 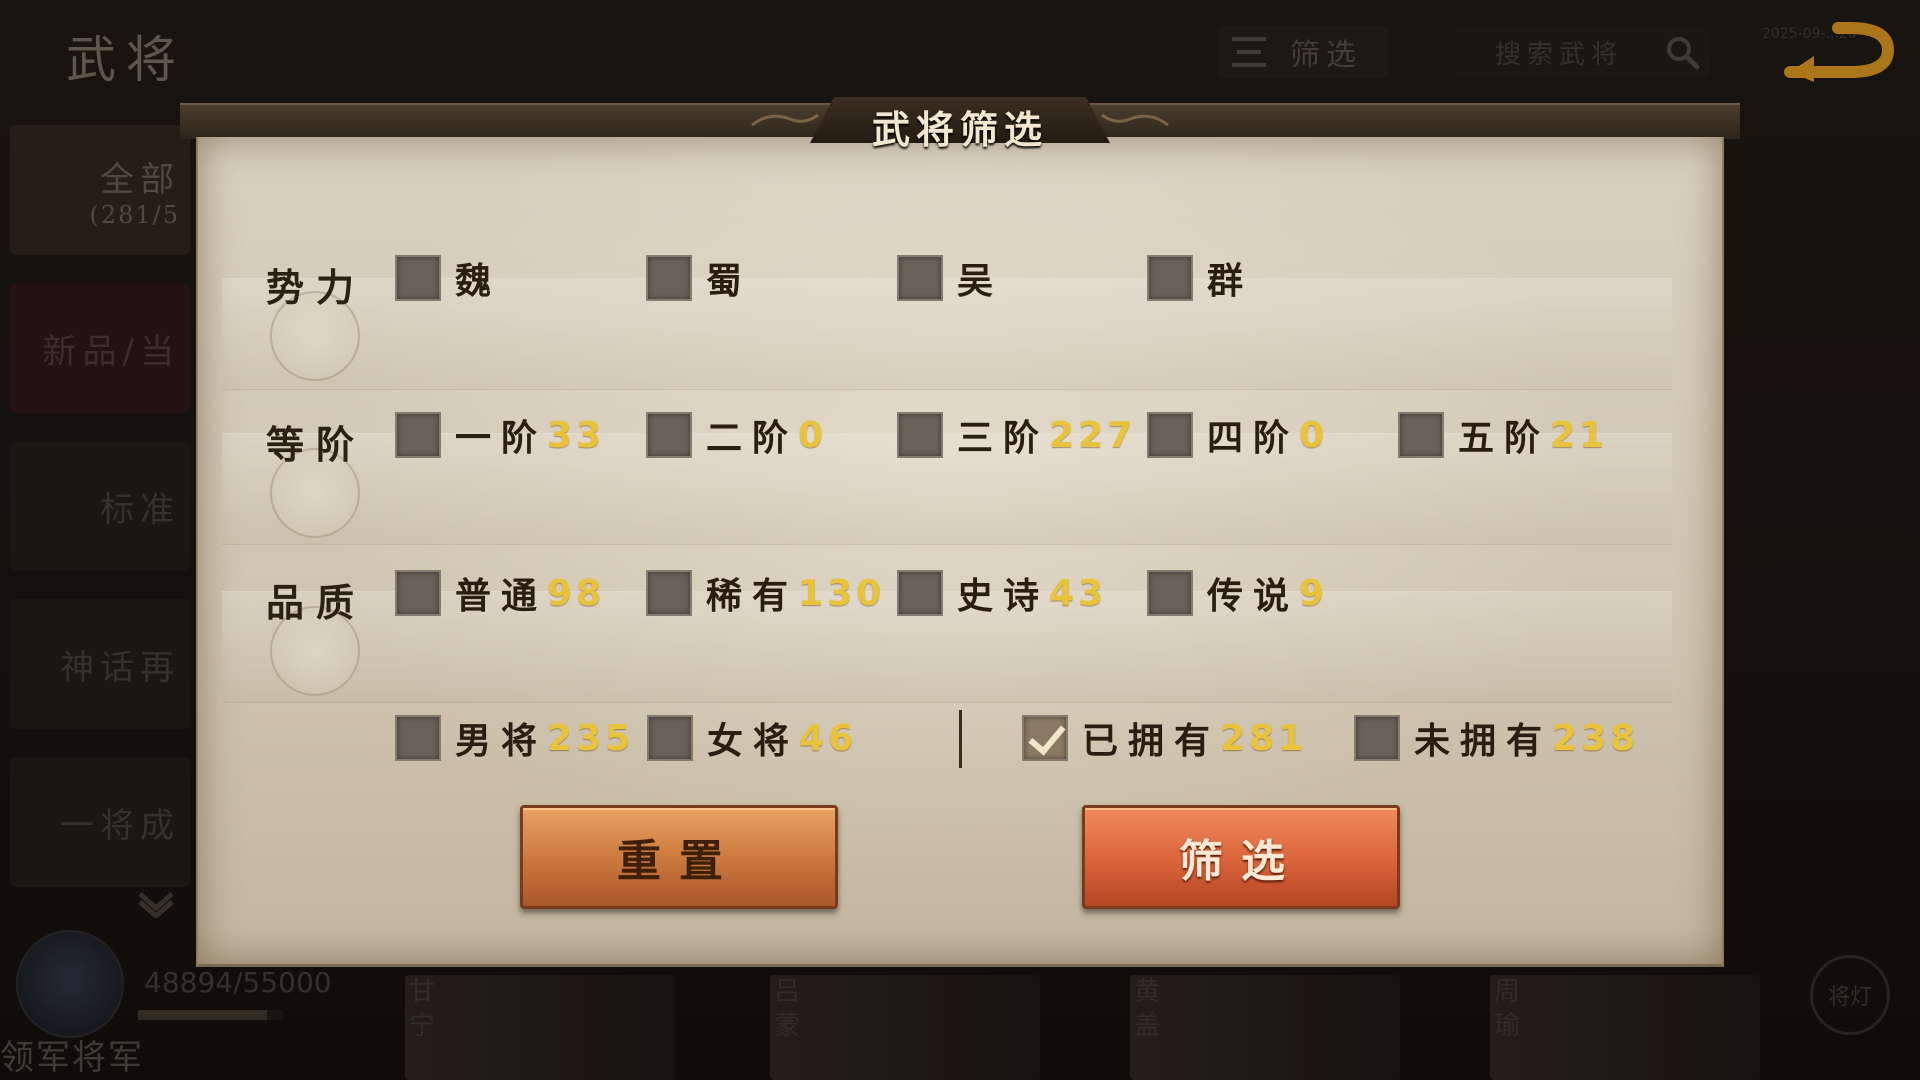 I want to click on option-rare: 稀有 130, so click(x=765, y=593).